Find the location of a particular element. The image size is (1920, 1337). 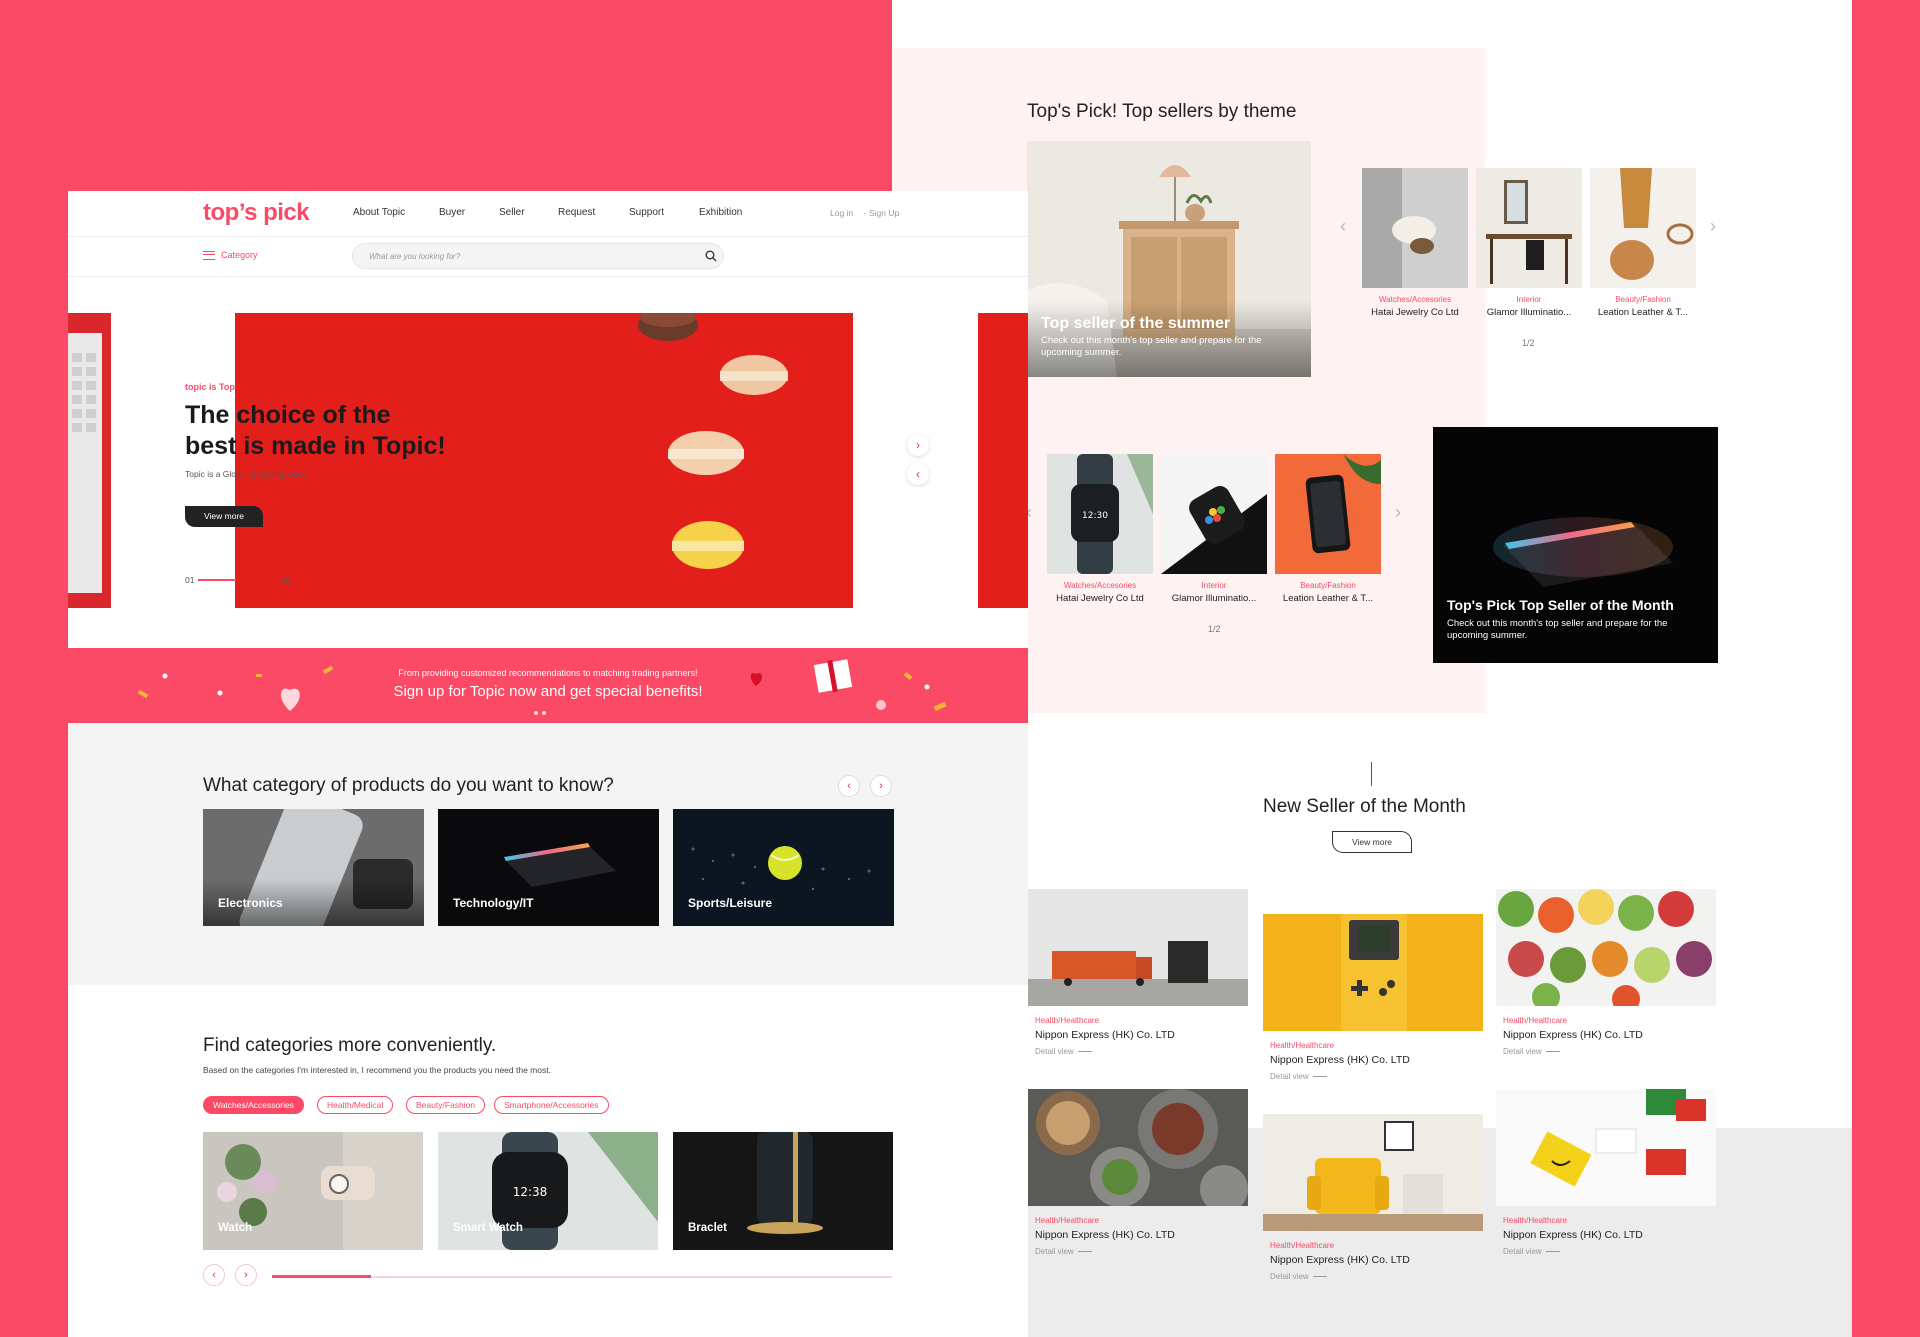

chevron-left-icon: ‹ is located at coordinates (1343, 226).